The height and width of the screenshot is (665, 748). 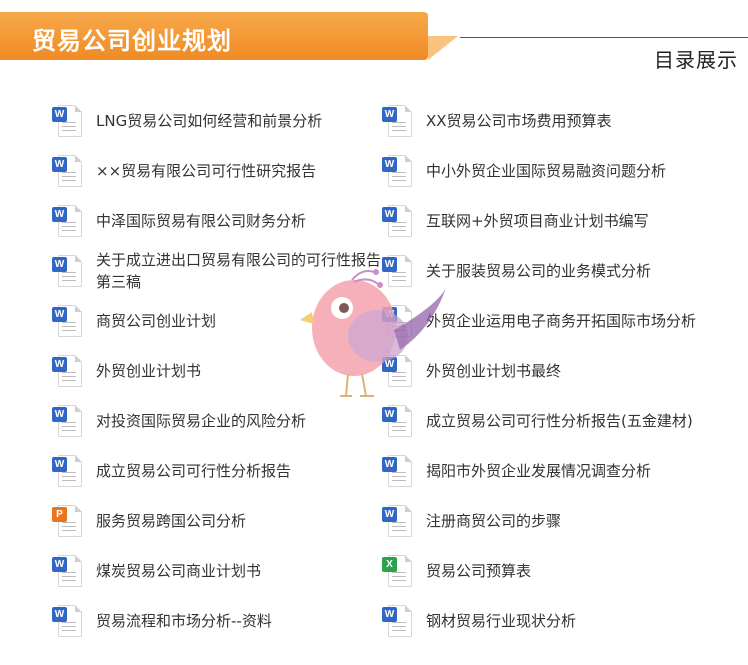 I want to click on document-item: W 中泽国际贸易有限公司财务分析, so click(x=217, y=221).